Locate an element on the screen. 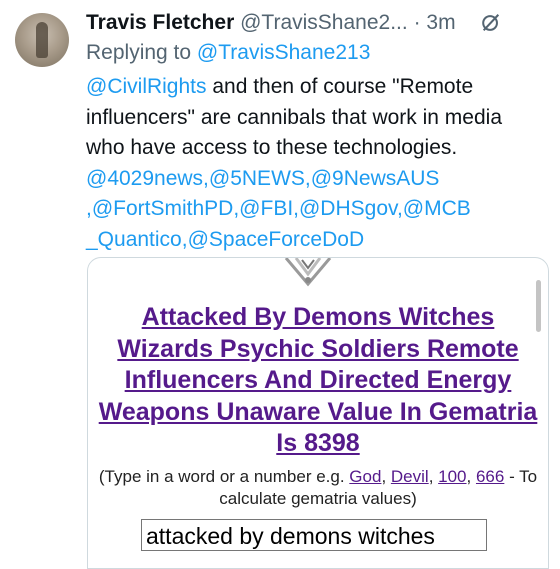 The image size is (560, 569). scrollbar-thumb is located at coordinates (538, 306).